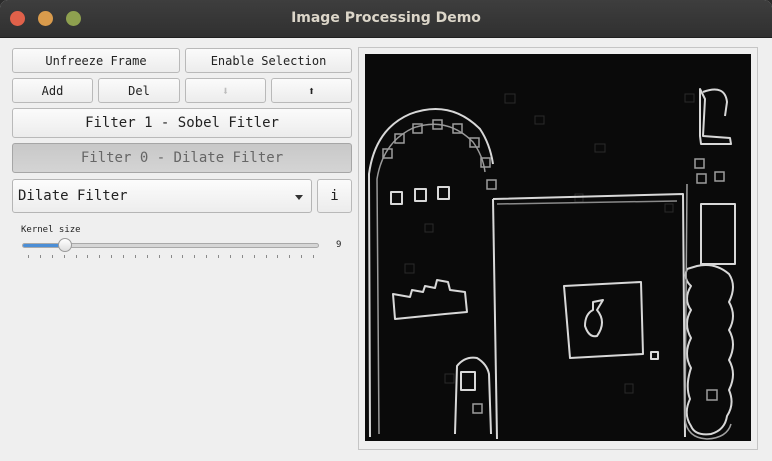 The image size is (772, 461). I want to click on filter-type-select: Dilate Filter, so click(162, 196).